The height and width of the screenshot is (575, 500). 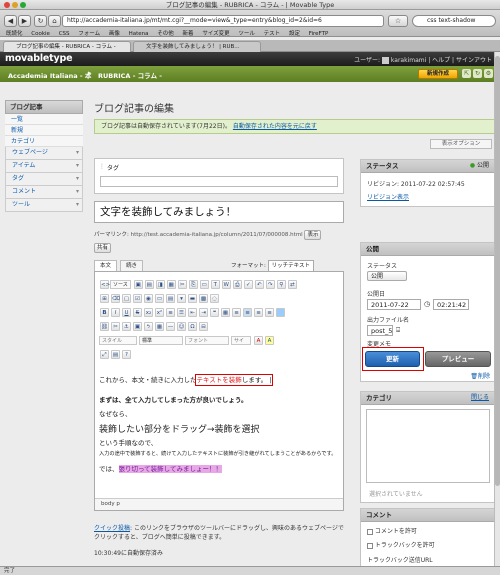 I want to click on bookmark-item: CSS, so click(x=64, y=34).